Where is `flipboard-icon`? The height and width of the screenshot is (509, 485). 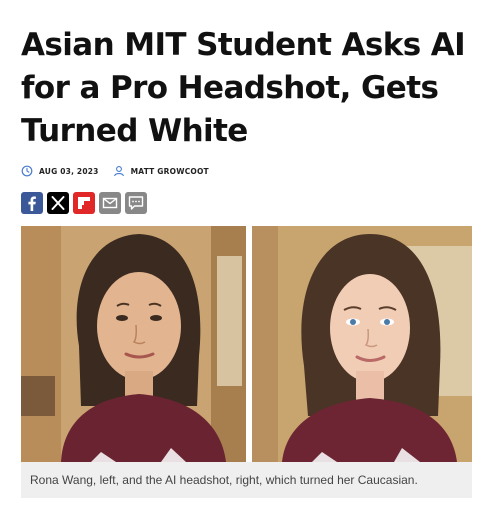 flipboard-icon is located at coordinates (84, 203).